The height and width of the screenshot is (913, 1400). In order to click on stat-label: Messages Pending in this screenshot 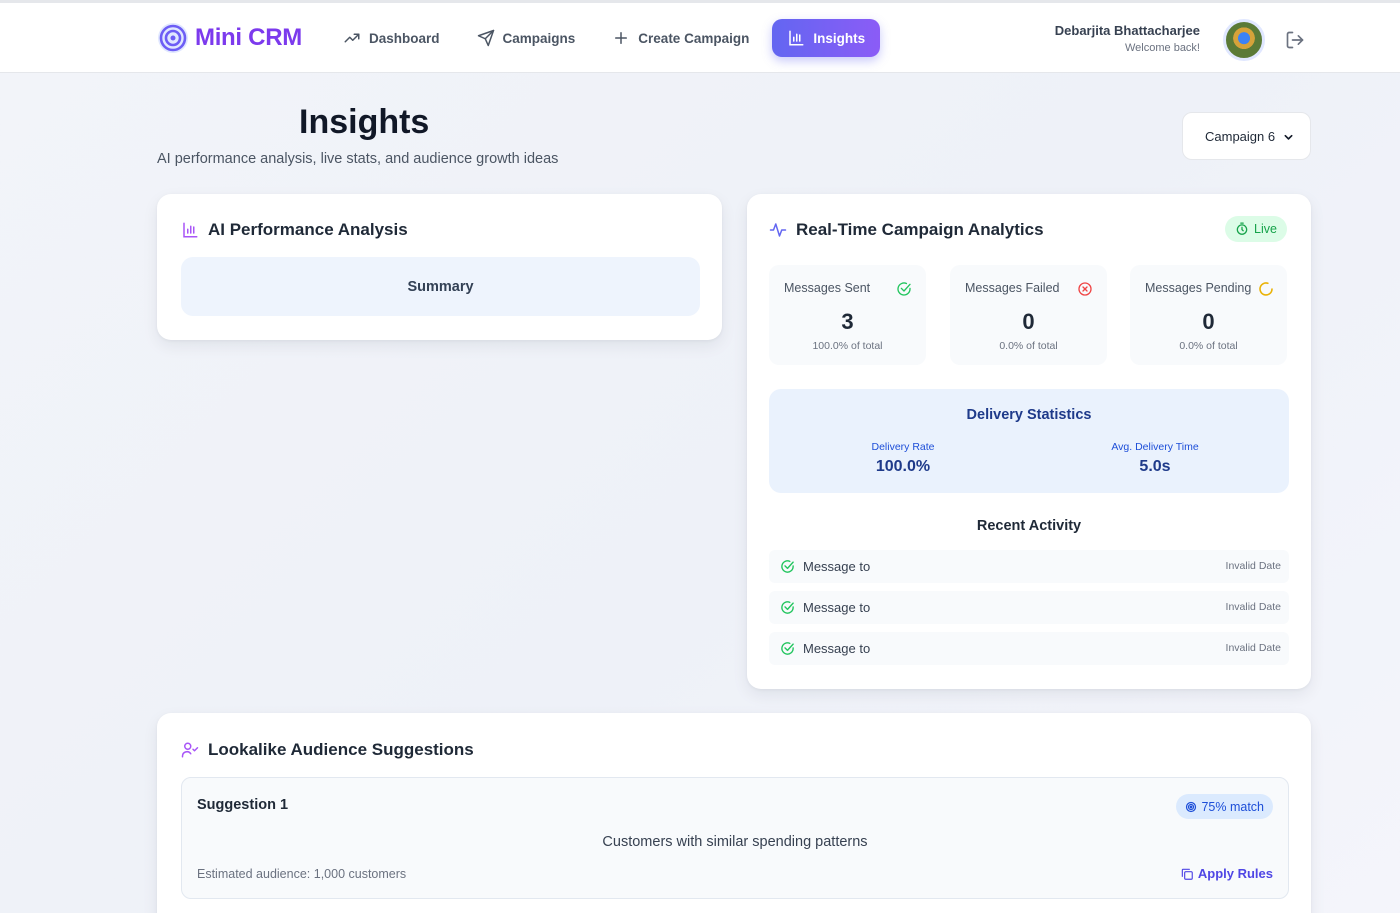, I will do `click(1198, 288)`.